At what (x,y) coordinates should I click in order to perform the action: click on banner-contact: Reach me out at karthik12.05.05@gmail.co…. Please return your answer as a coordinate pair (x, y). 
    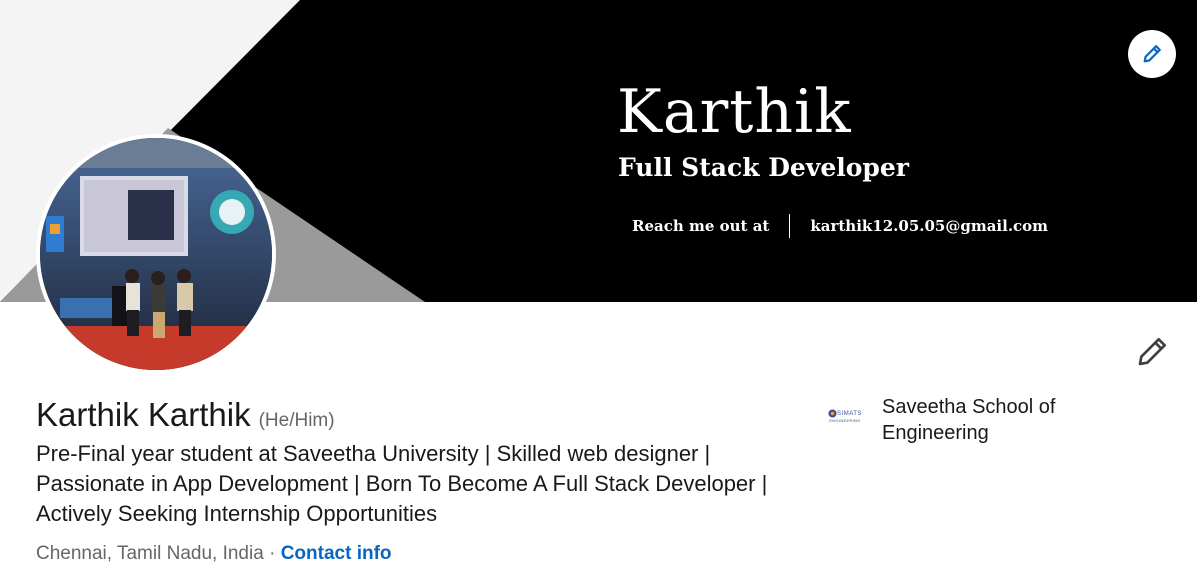
    Looking at the image, I should click on (840, 226).